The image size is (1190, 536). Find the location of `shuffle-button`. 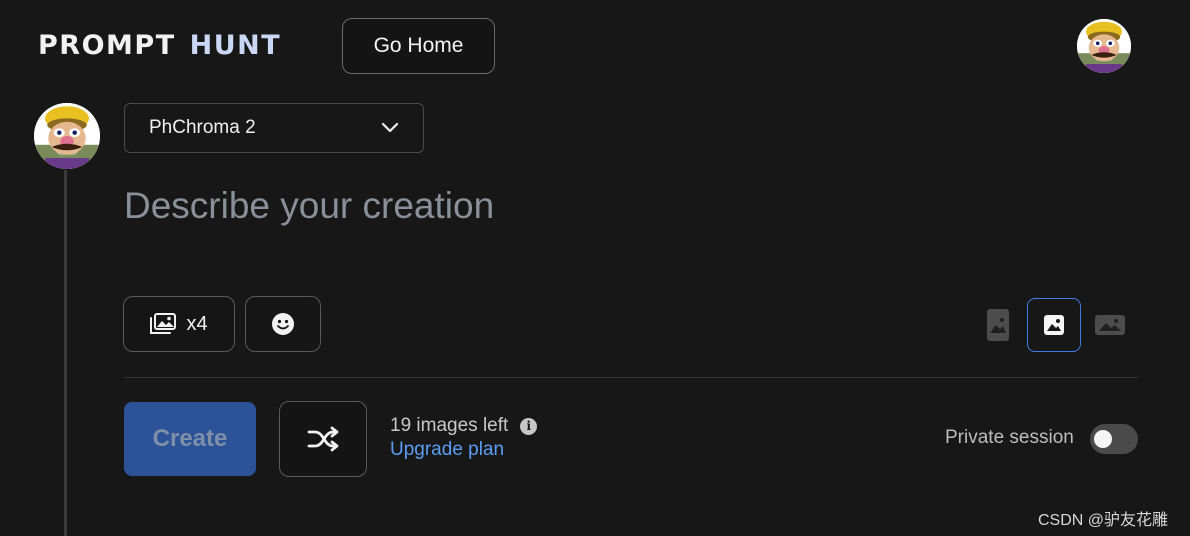

shuffle-button is located at coordinates (323, 439).